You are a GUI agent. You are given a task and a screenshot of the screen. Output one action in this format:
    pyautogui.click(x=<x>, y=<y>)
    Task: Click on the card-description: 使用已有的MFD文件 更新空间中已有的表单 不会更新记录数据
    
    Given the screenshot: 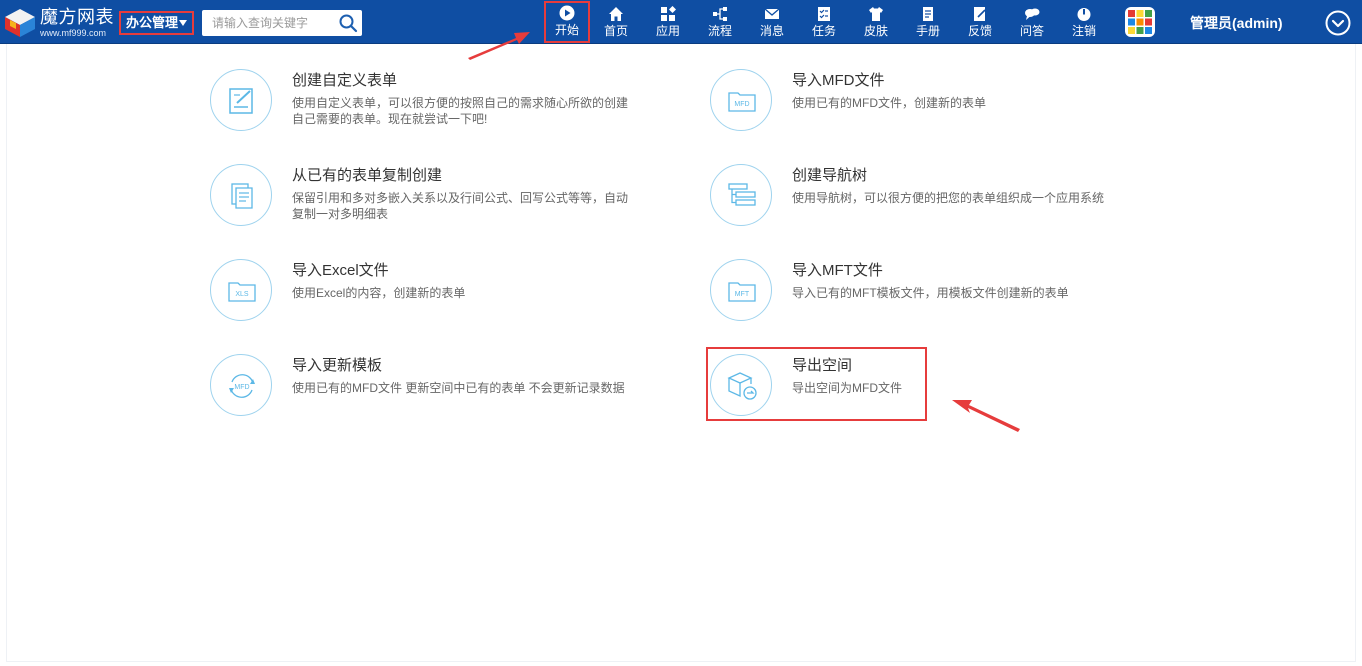 What is the action you would take?
    pyautogui.click(x=458, y=388)
    